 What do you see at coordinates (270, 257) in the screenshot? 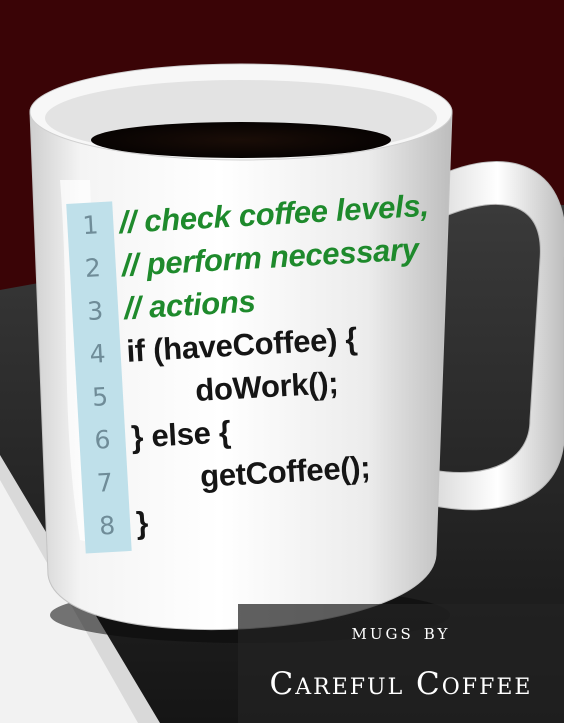
I see `code-comment-line: // perform necessary` at bounding box center [270, 257].